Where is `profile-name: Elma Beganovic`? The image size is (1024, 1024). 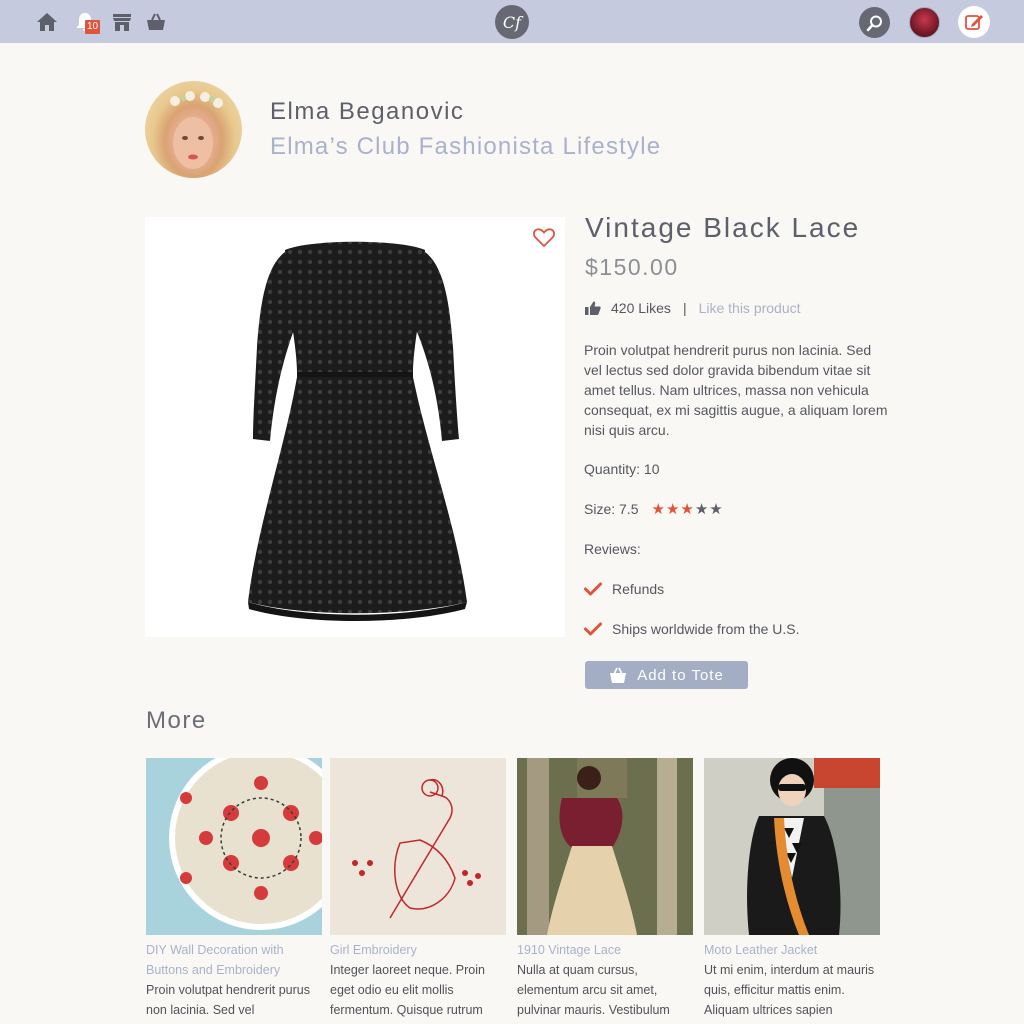
profile-name: Elma Beganovic is located at coordinates (367, 112).